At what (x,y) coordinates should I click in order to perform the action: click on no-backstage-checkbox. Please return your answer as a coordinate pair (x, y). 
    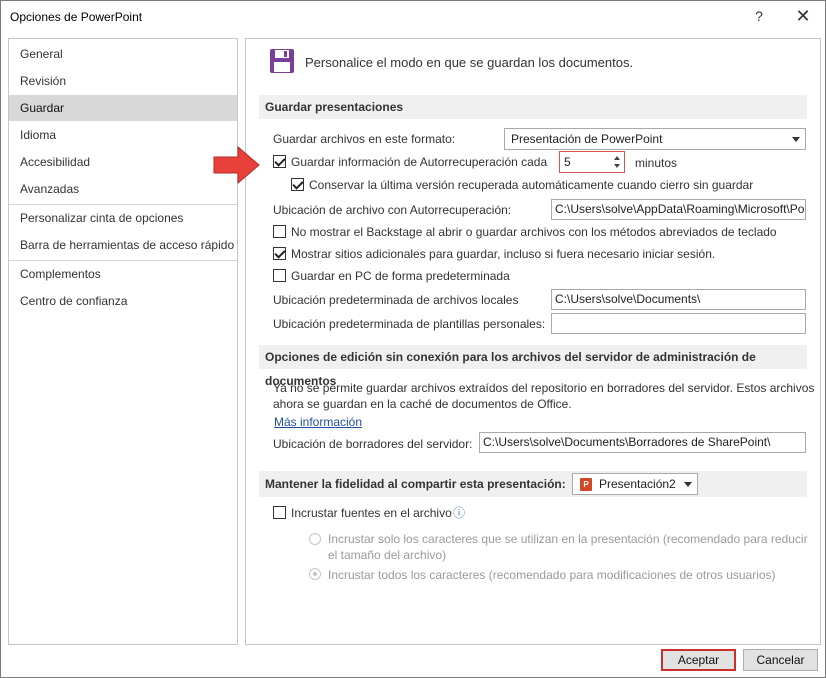
    Looking at the image, I should click on (279, 231).